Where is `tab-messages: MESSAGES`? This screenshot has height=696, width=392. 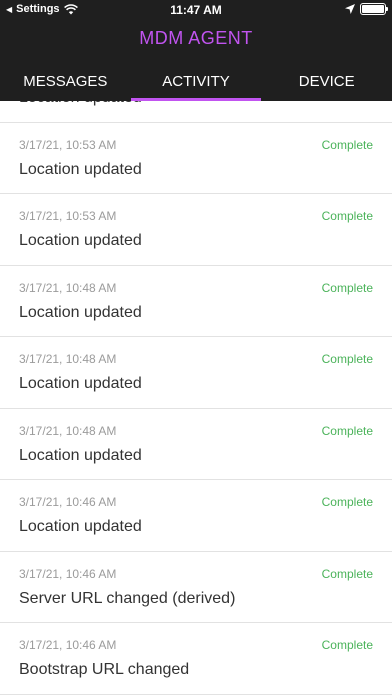 tab-messages: MESSAGES is located at coordinates (65, 81).